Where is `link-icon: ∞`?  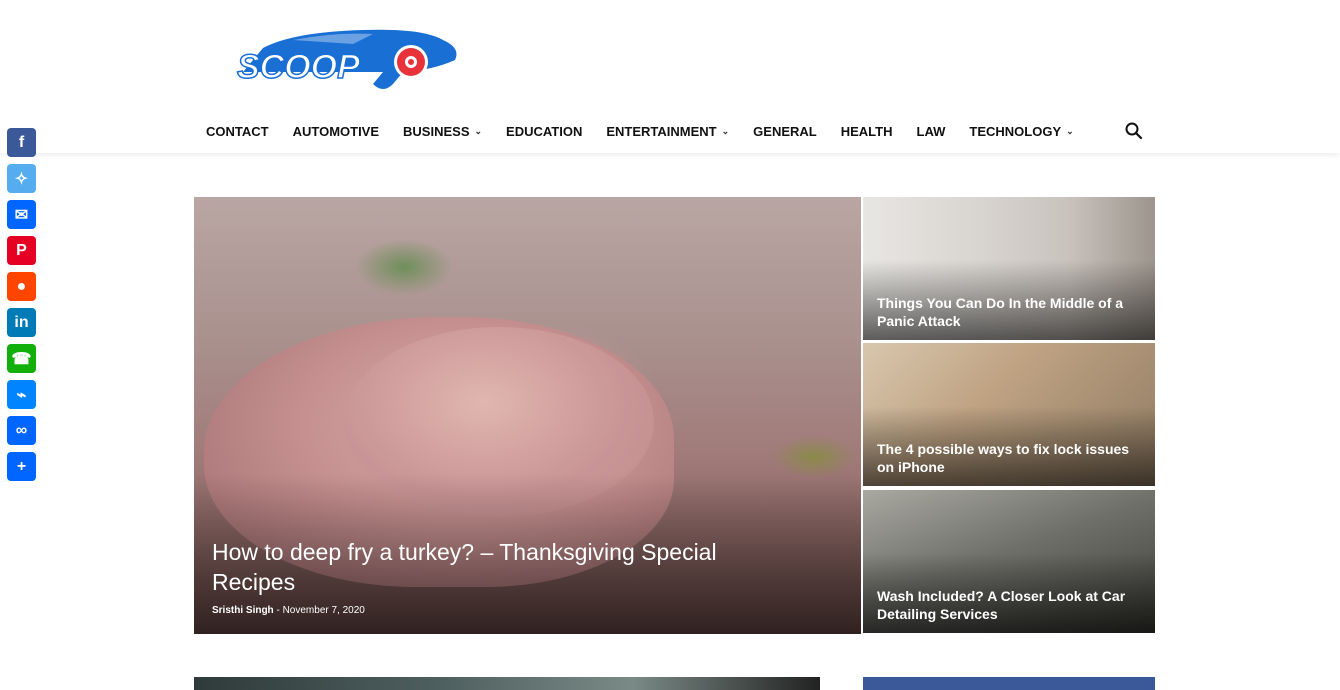
link-icon: ∞ is located at coordinates (21, 430).